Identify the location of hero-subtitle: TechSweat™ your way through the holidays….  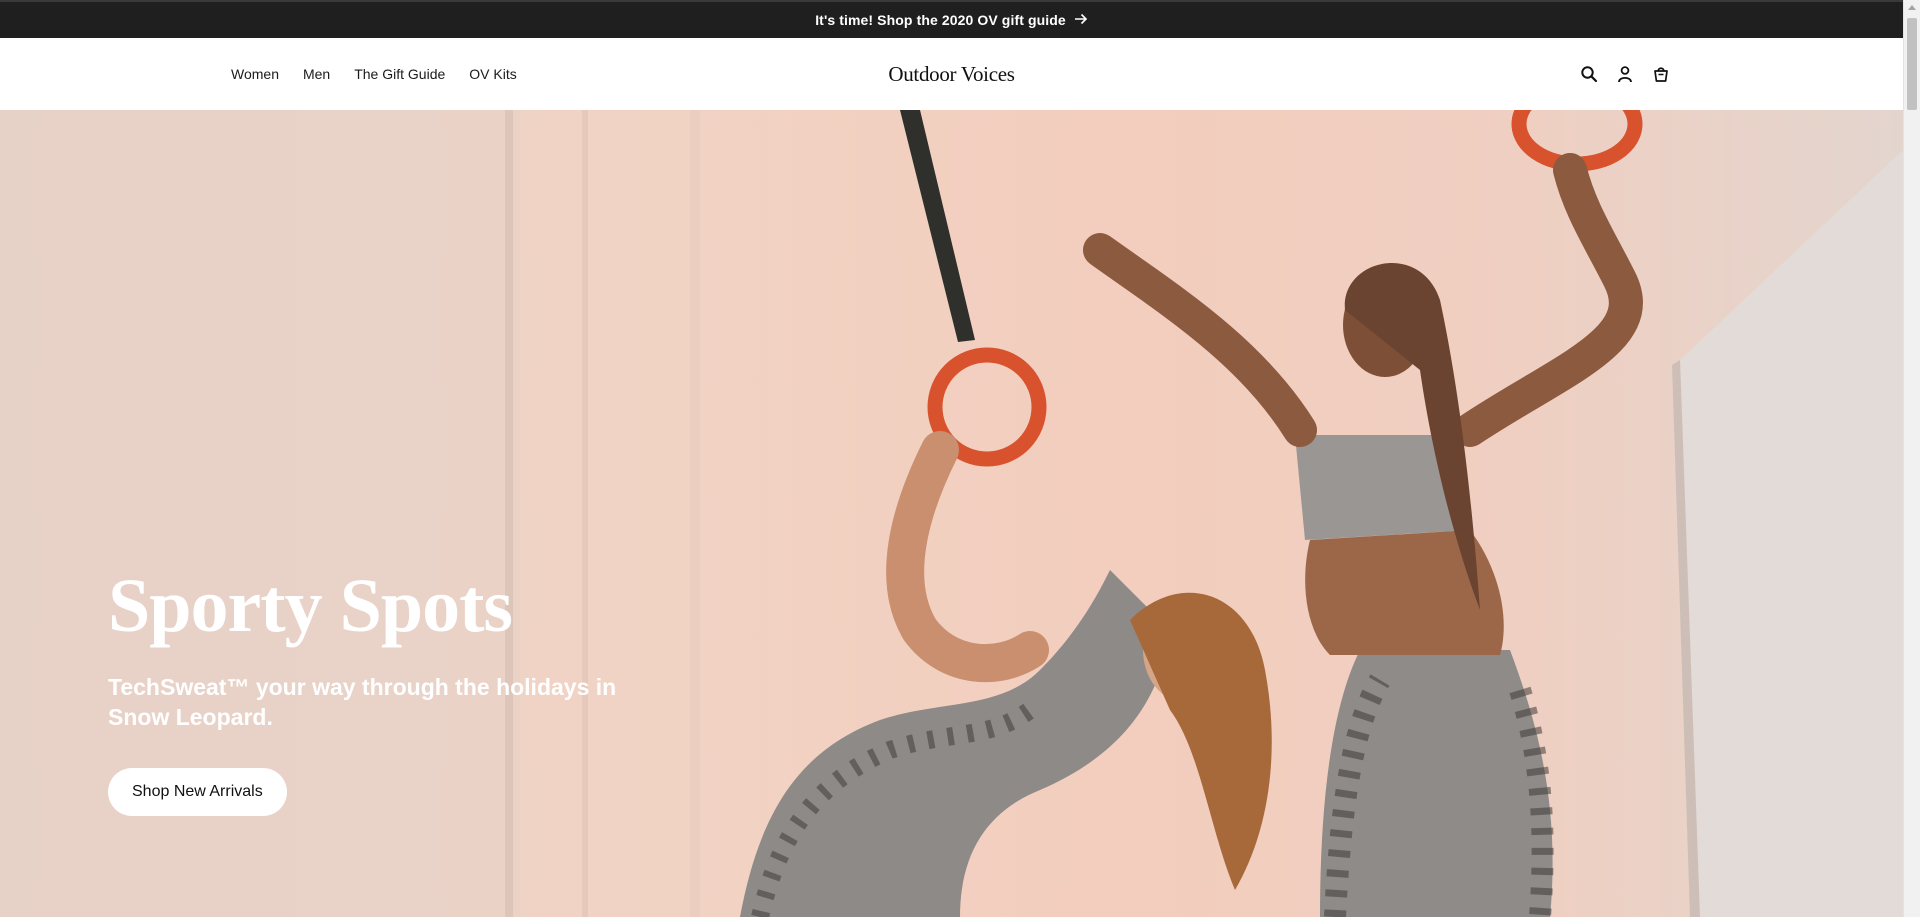
(362, 702).